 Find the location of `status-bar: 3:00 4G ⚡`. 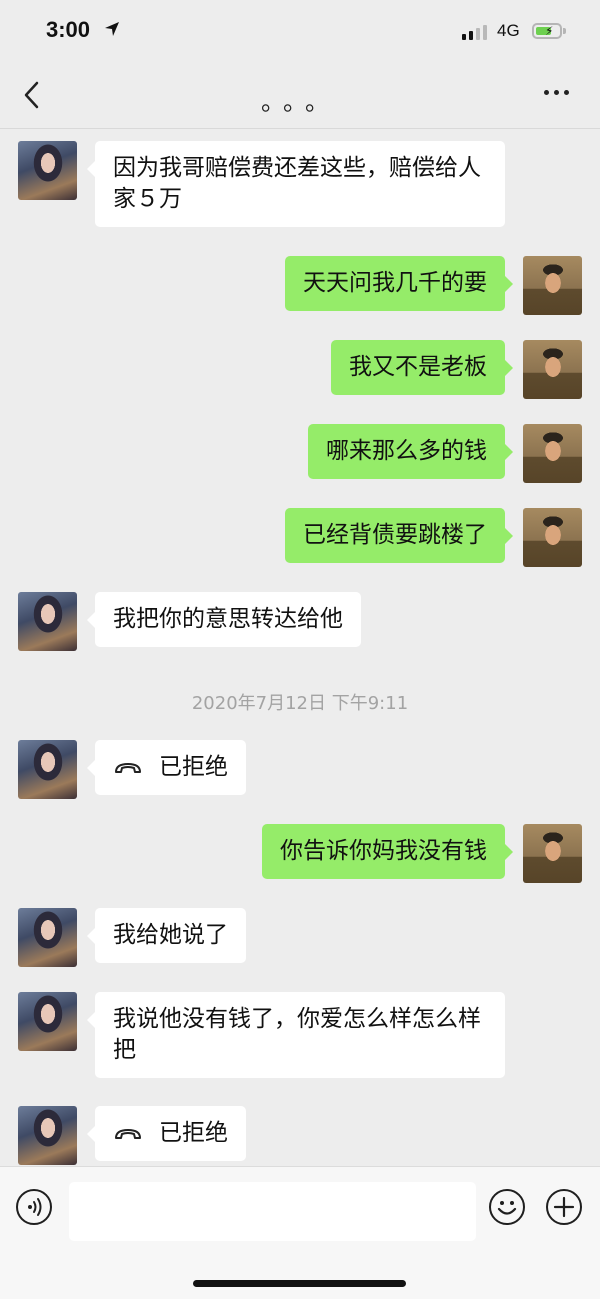

status-bar: 3:00 4G ⚡ is located at coordinates (300, 30).